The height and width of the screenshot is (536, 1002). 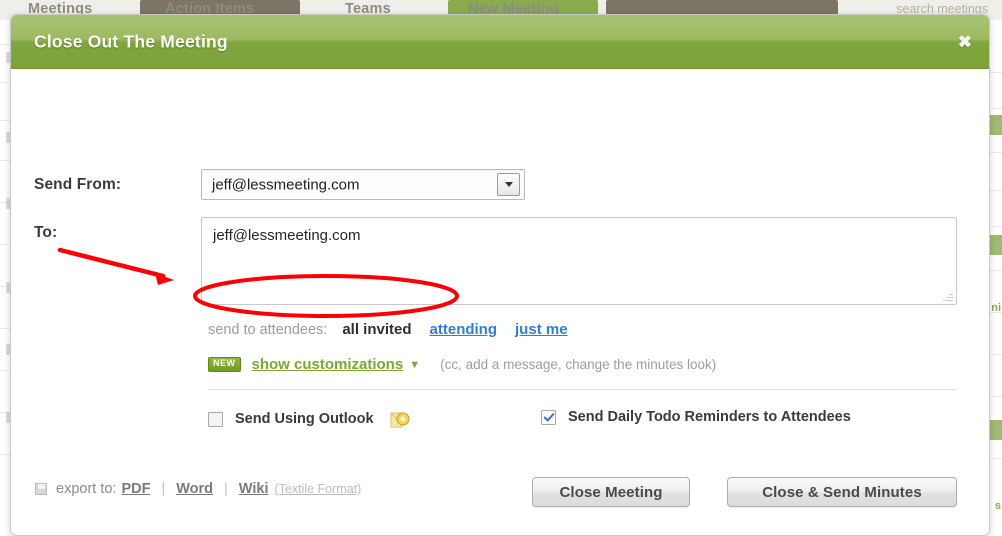 What do you see at coordinates (709, 417) in the screenshot?
I see `send-daily-todo-reminders-label: Send Daily Todo Reminders to Attendees` at bounding box center [709, 417].